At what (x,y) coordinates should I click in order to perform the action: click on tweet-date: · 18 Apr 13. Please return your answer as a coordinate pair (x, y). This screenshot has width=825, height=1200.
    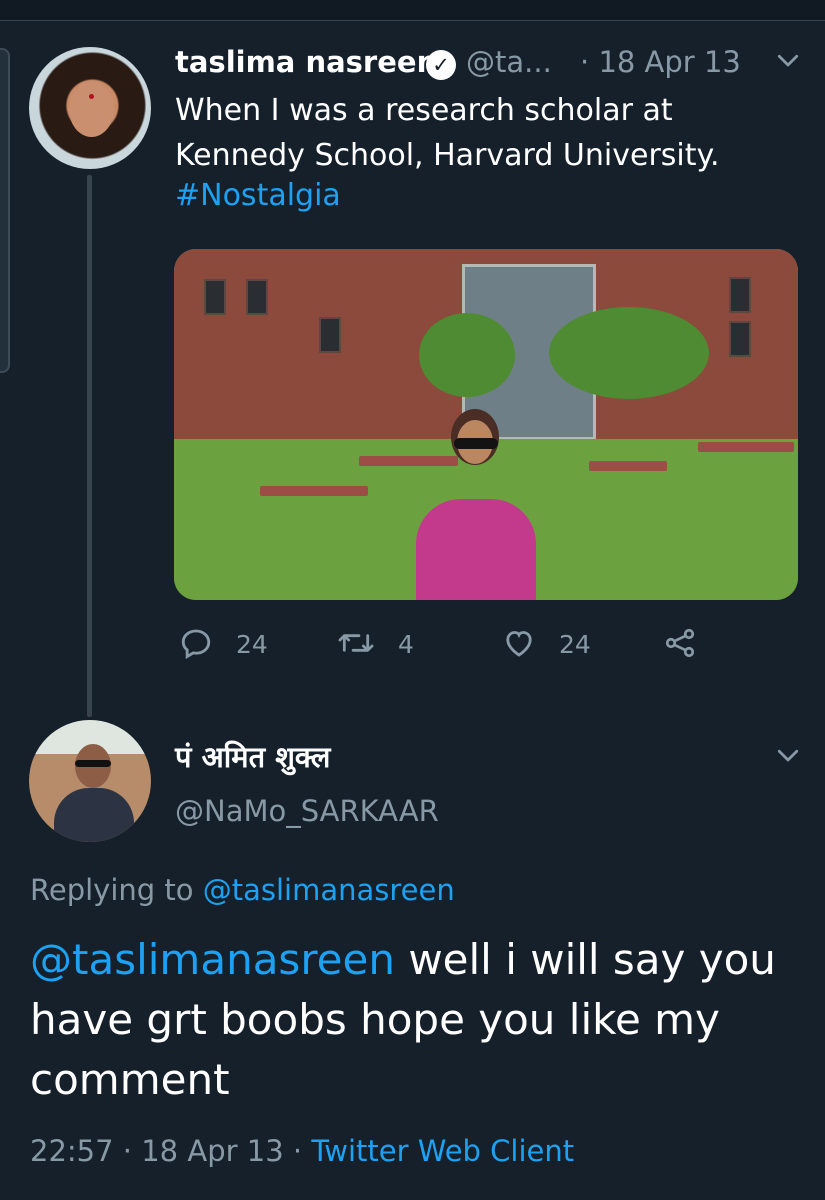
    Looking at the image, I should click on (660, 62).